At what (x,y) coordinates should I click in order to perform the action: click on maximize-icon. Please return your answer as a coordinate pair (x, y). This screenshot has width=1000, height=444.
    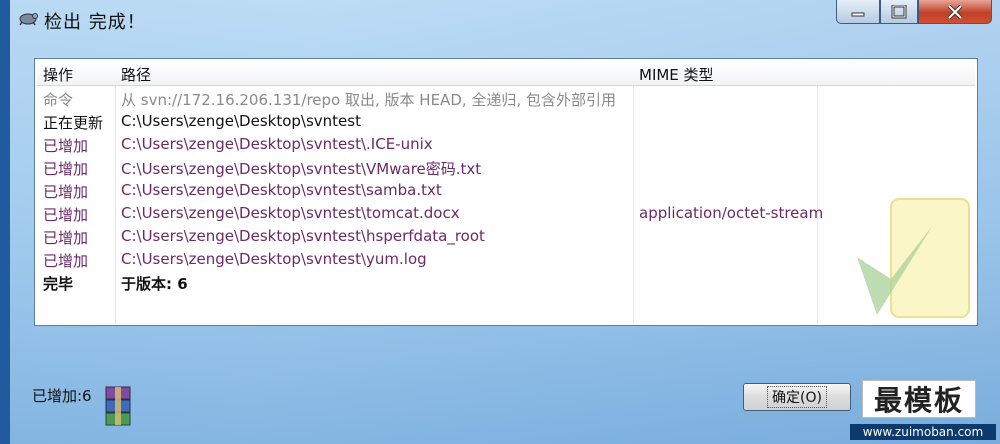
    Looking at the image, I should click on (899, 11).